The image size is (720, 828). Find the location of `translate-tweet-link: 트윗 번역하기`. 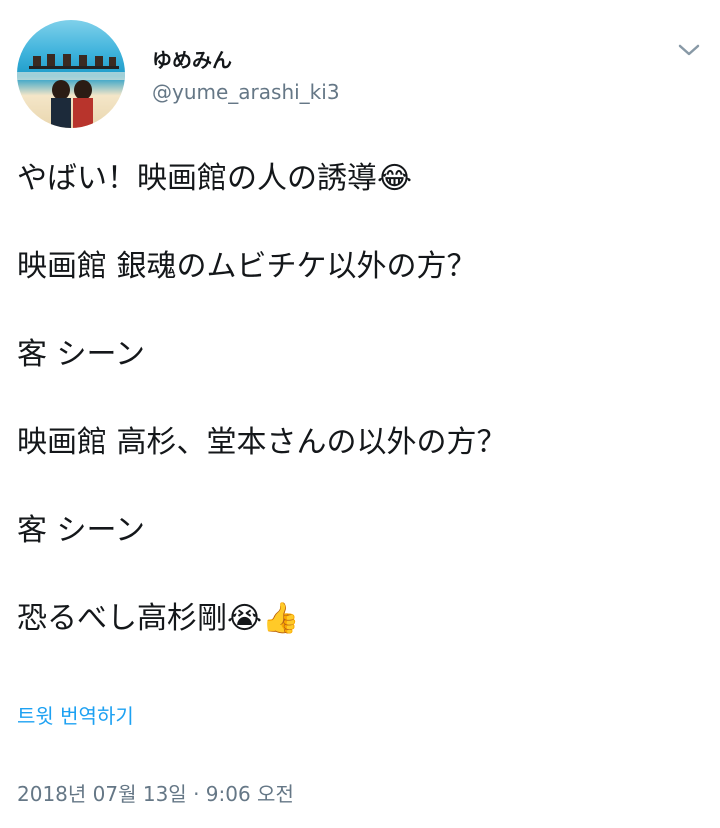

translate-tweet-link: 트윗 번역하기 is located at coordinates (75, 714).